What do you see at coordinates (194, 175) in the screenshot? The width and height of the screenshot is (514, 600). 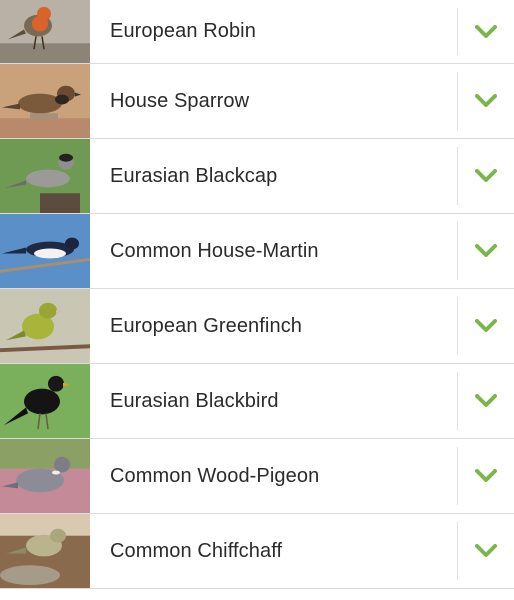 I see `bird-name: Eurasian Blackcap` at bounding box center [194, 175].